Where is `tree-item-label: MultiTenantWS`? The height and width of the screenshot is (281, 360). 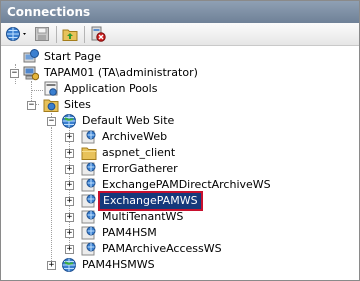 tree-item-label: MultiTenantWS is located at coordinates (143, 216).